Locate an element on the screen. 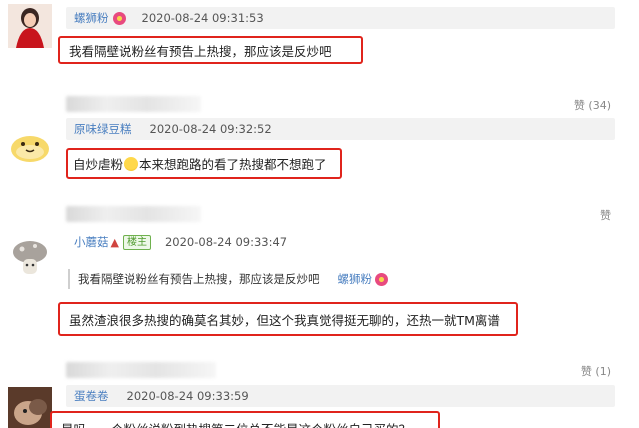  quoted-text: 我看隔壁说粉丝有预告上热搜，那应该是反炒吧 is located at coordinates (199, 279).